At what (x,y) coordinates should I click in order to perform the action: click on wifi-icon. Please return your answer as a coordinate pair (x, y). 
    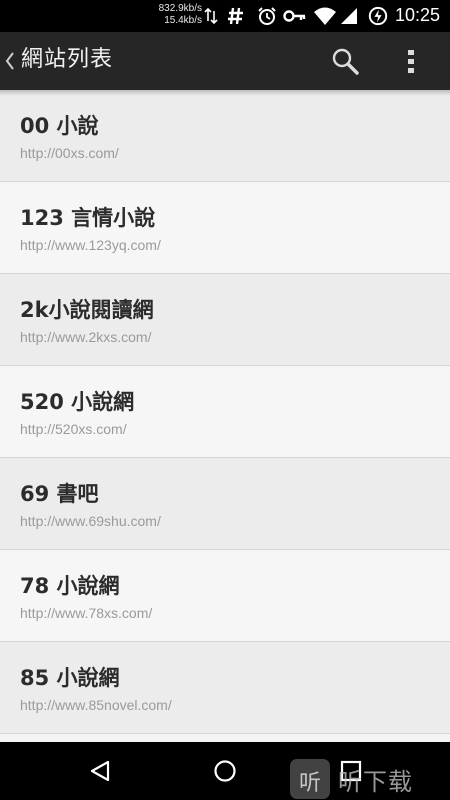
    Looking at the image, I should click on (325, 16).